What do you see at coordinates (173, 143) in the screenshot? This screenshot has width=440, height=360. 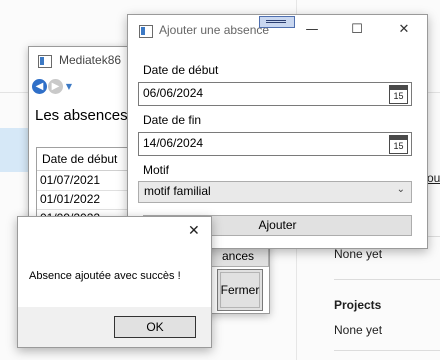 I see `end-date-value: 14/06/2024` at bounding box center [173, 143].